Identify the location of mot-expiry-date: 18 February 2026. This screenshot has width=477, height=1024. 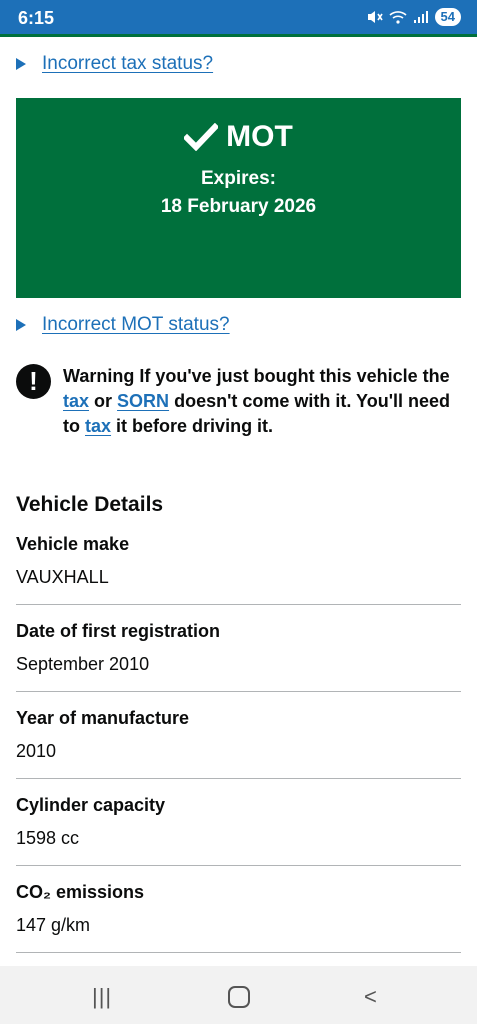
(238, 206).